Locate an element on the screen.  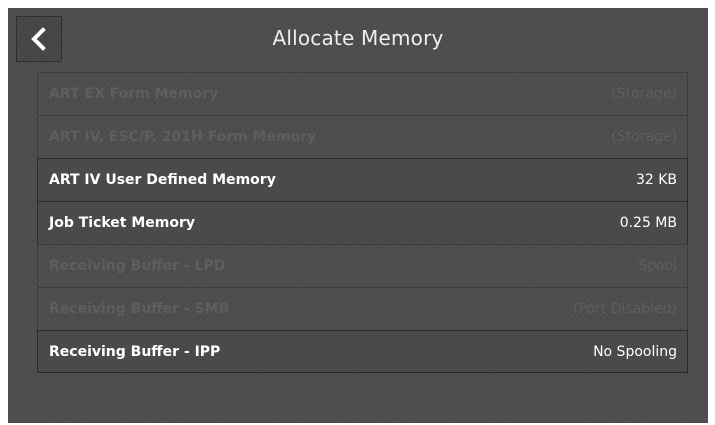
list-item-value: 0.25 MB is located at coordinates (648, 223).